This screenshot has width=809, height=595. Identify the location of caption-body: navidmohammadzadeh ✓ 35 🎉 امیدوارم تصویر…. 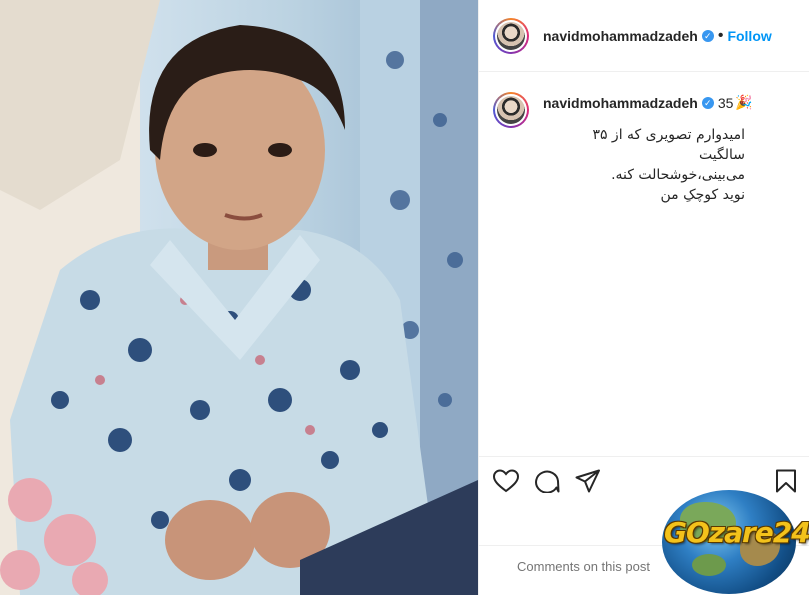
(648, 148).